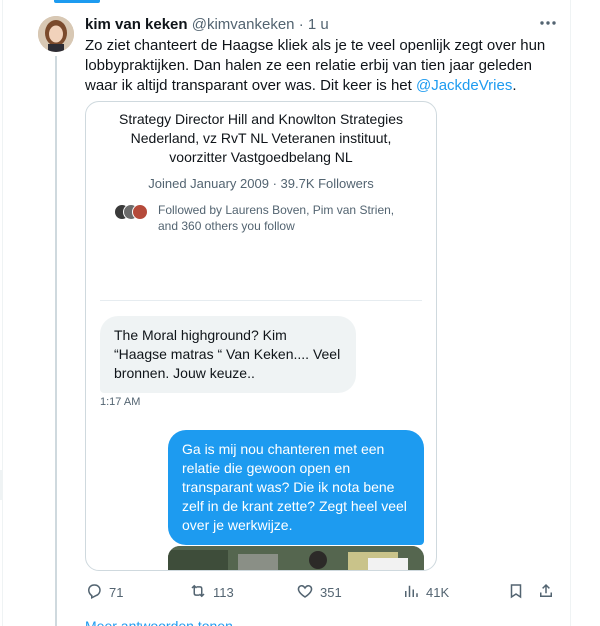 Image resolution: width=600 pixels, height=626 pixels. Describe the element at coordinates (464, 85) in the screenshot. I see `mention-link: @JackdeVries` at that location.